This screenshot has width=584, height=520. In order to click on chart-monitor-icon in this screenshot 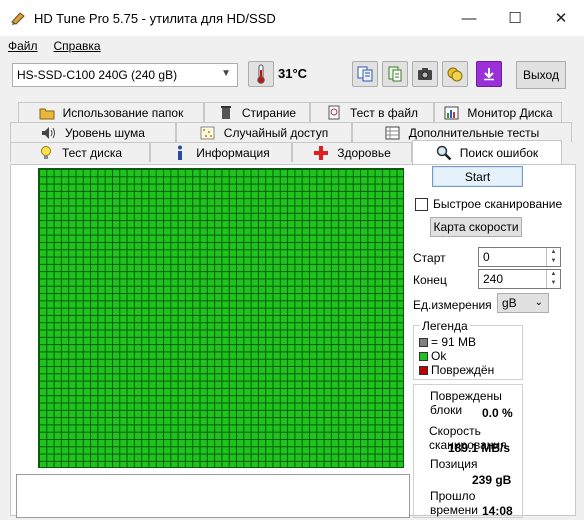, I will do `click(451, 113)`.